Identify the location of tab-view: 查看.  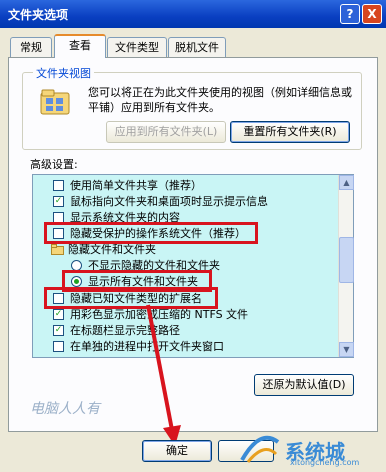
(80, 46).